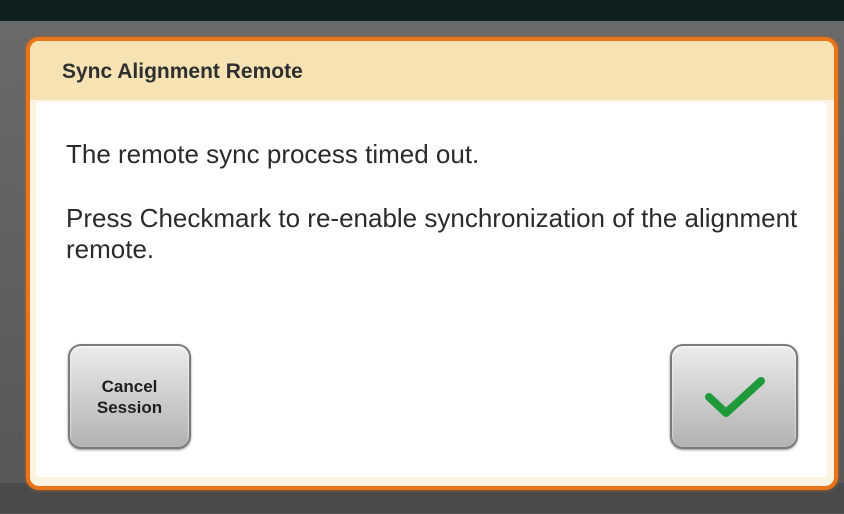 The width and height of the screenshot is (844, 514). I want to click on checkmark-icon, so click(735, 397).